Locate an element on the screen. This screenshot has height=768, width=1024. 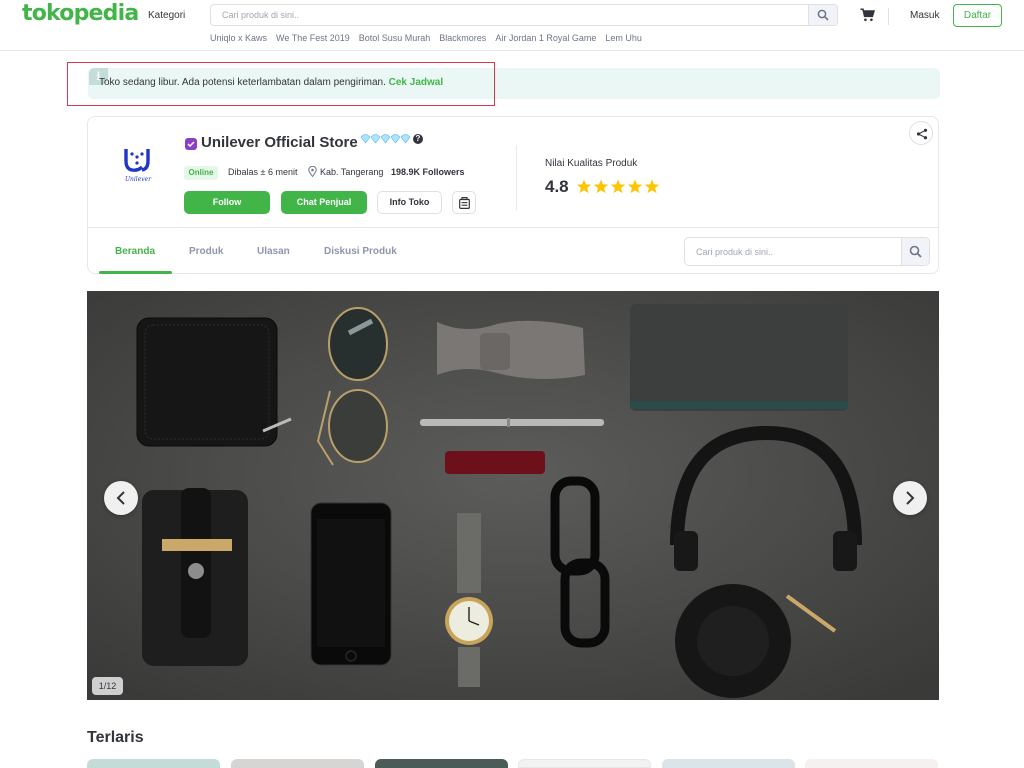
quick-link: Botol Susu Murah is located at coordinates (395, 38).